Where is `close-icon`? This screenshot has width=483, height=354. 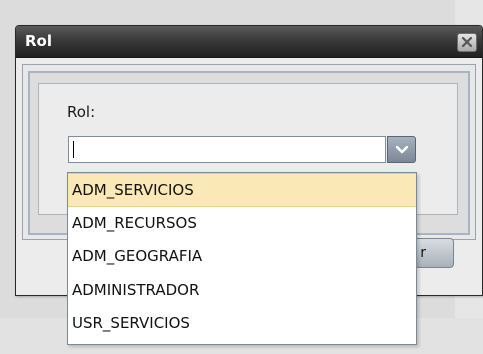
close-icon is located at coordinates (467, 42).